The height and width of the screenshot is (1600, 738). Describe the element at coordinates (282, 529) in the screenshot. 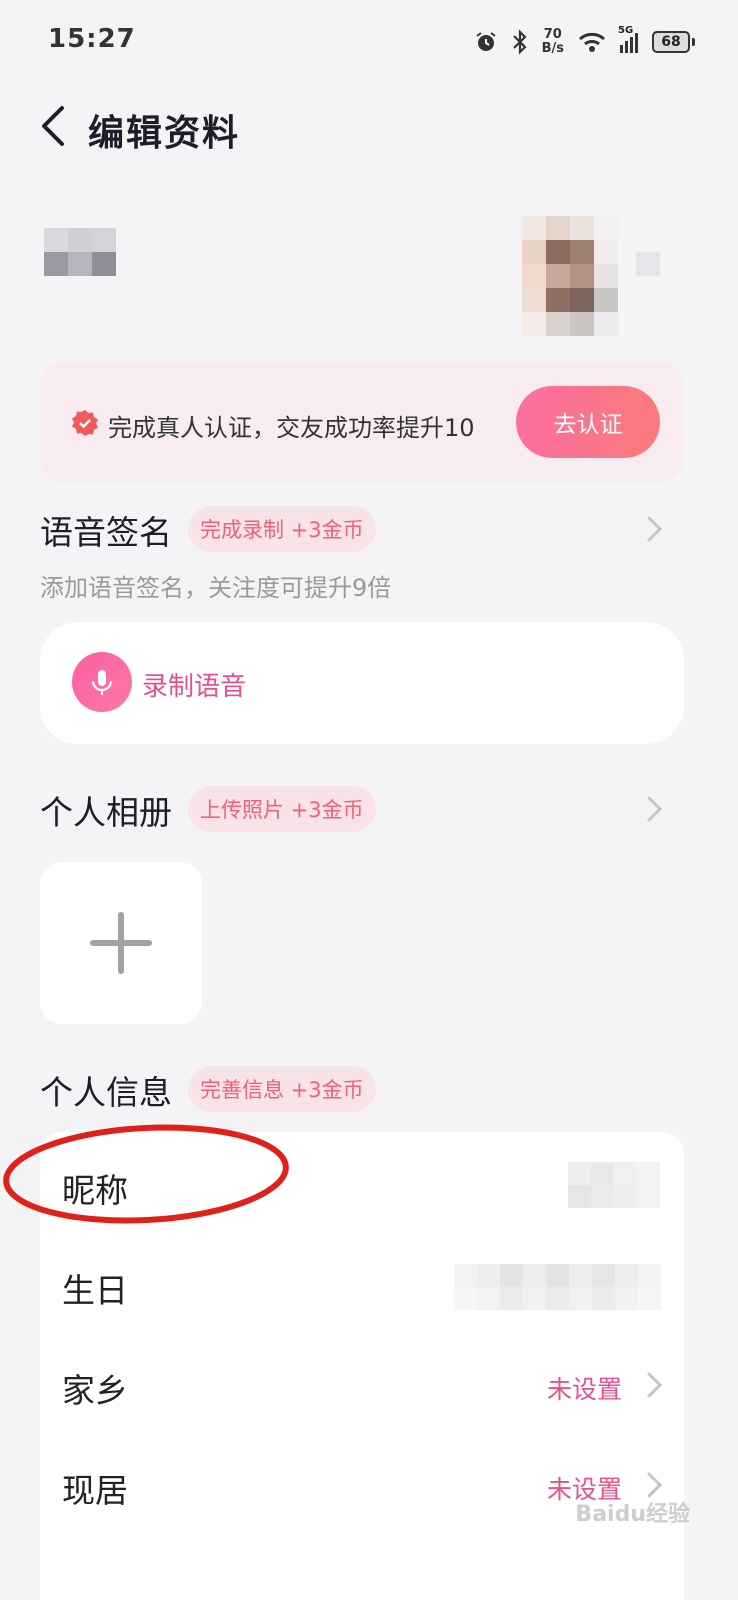

I see `voice-signature-badge: 完成录制 +3金币` at that location.